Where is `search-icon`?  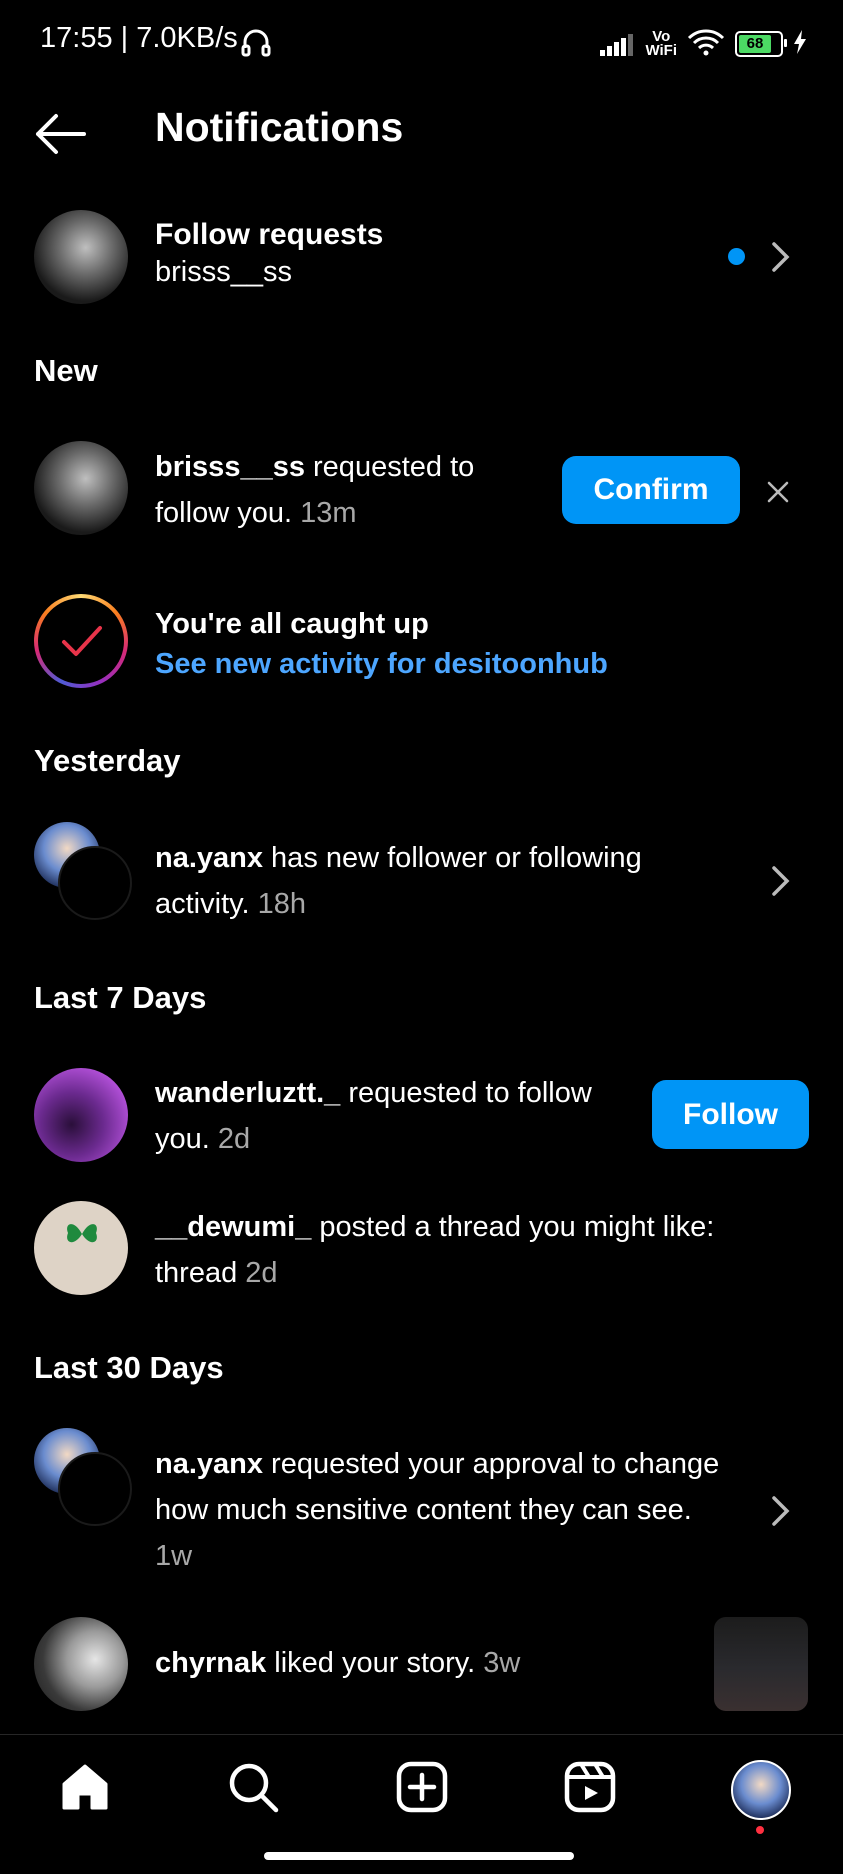
search-icon is located at coordinates (253, 1787).